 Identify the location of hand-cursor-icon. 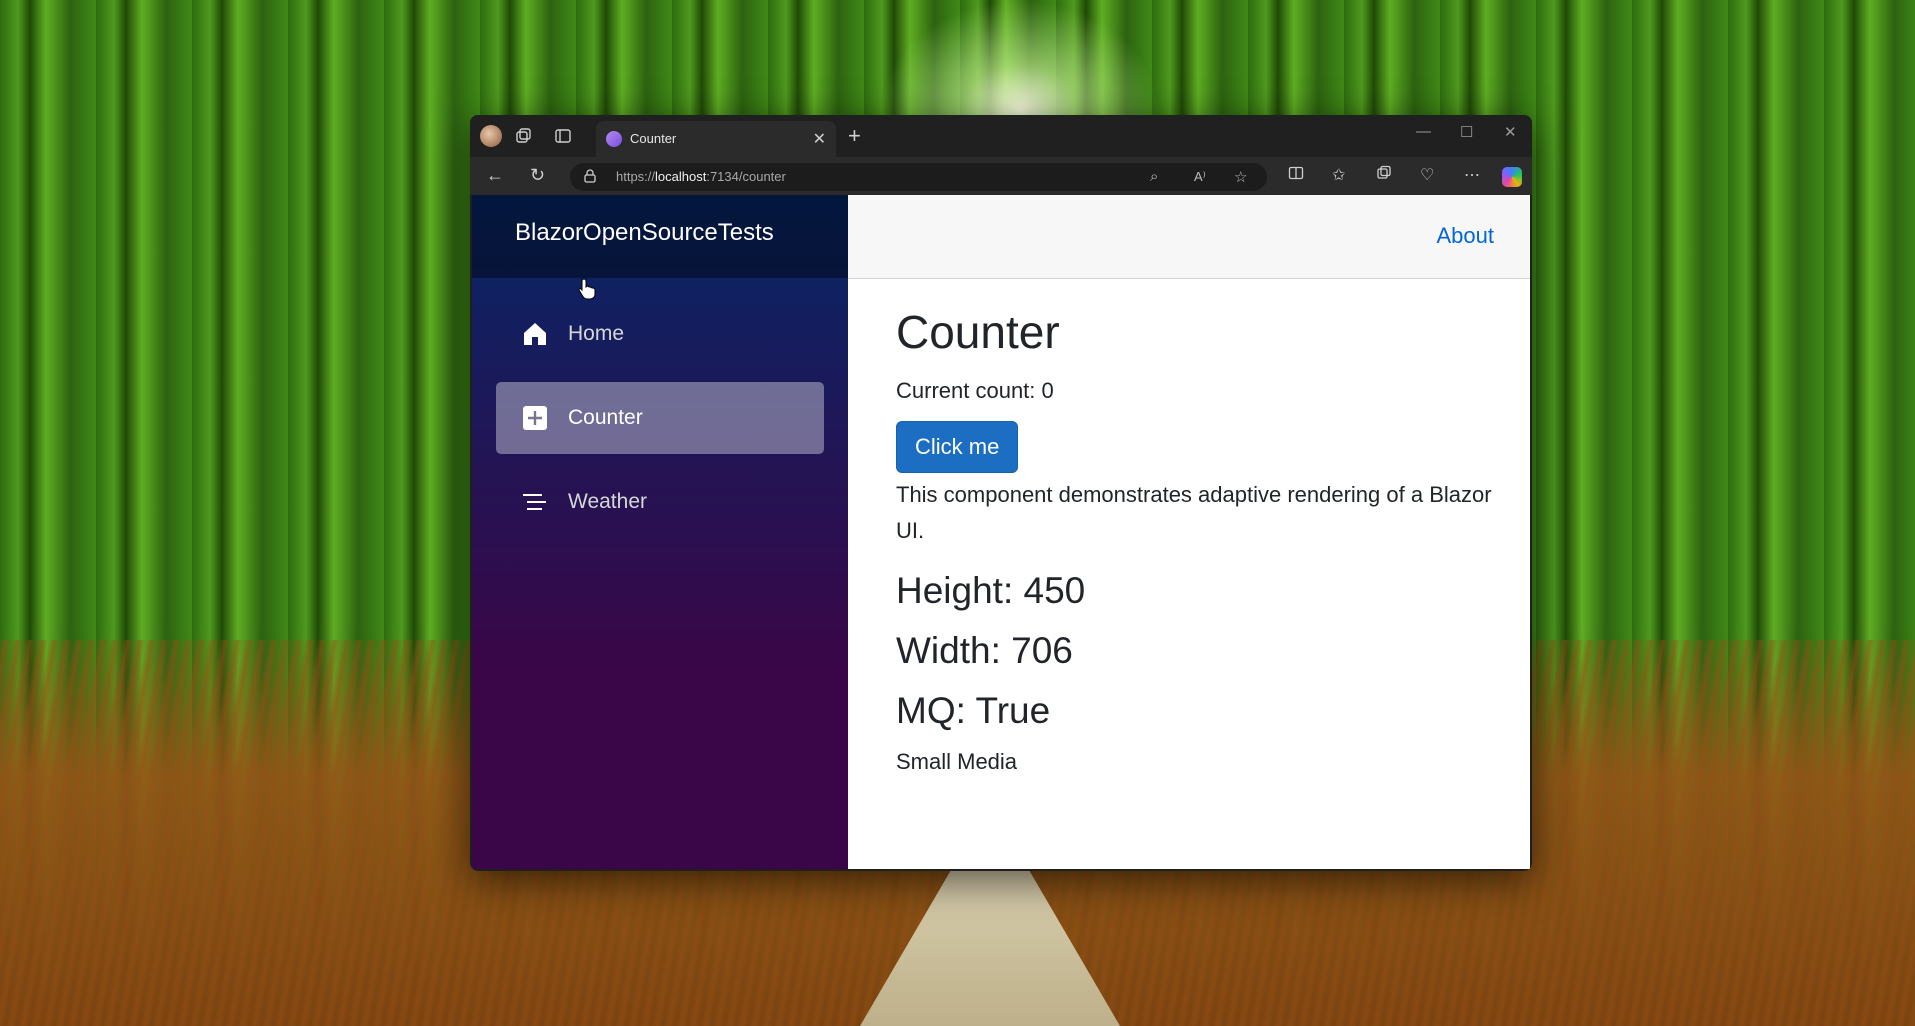
(587, 289).